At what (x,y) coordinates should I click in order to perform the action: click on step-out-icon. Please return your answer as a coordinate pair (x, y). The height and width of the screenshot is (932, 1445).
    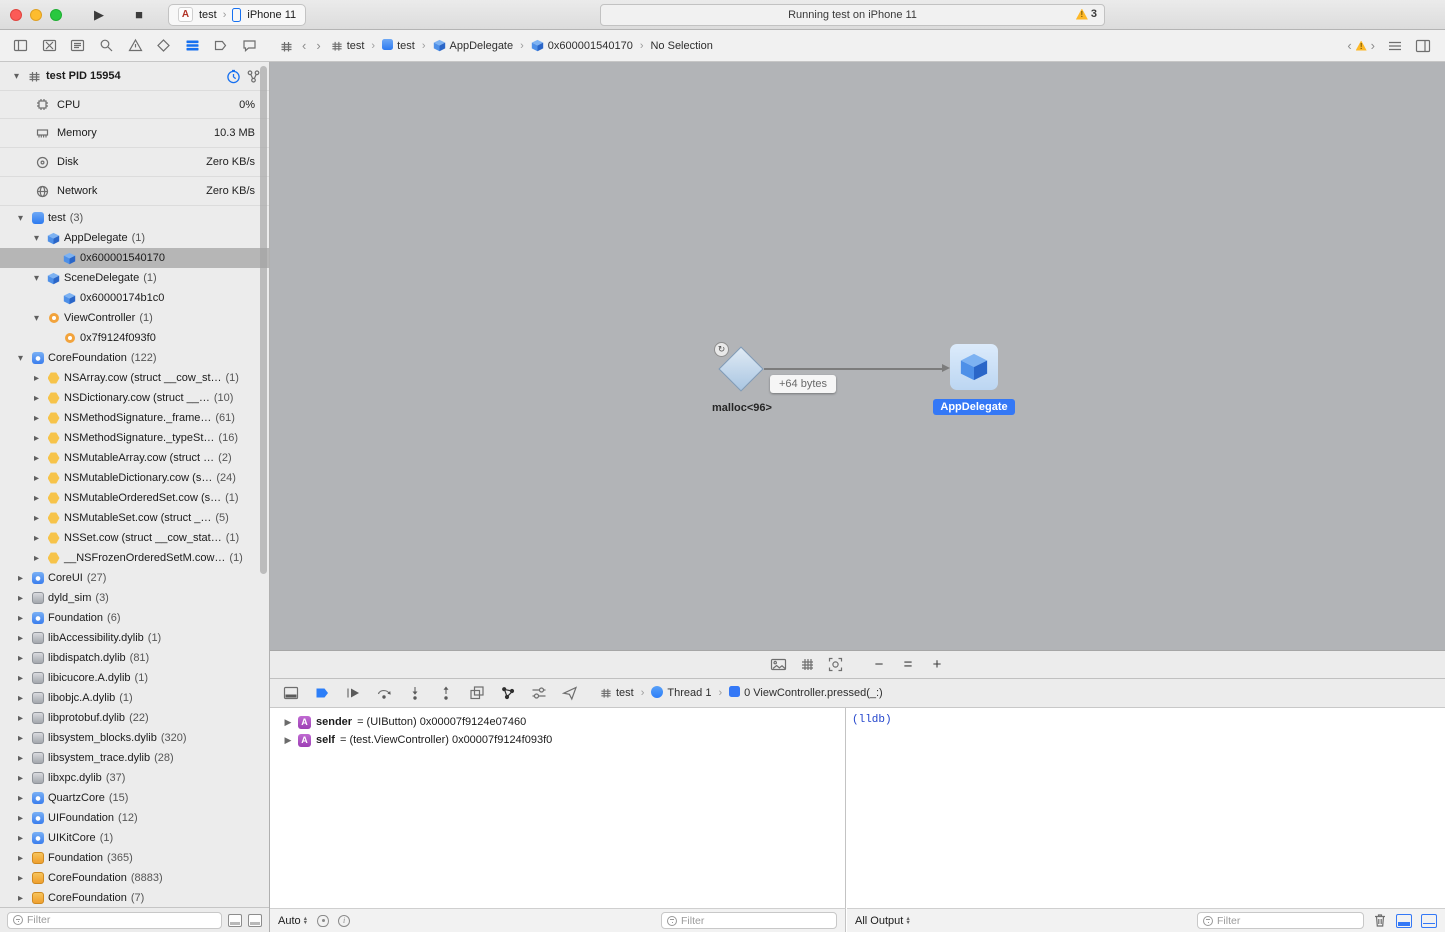
    Looking at the image, I should click on (445, 693).